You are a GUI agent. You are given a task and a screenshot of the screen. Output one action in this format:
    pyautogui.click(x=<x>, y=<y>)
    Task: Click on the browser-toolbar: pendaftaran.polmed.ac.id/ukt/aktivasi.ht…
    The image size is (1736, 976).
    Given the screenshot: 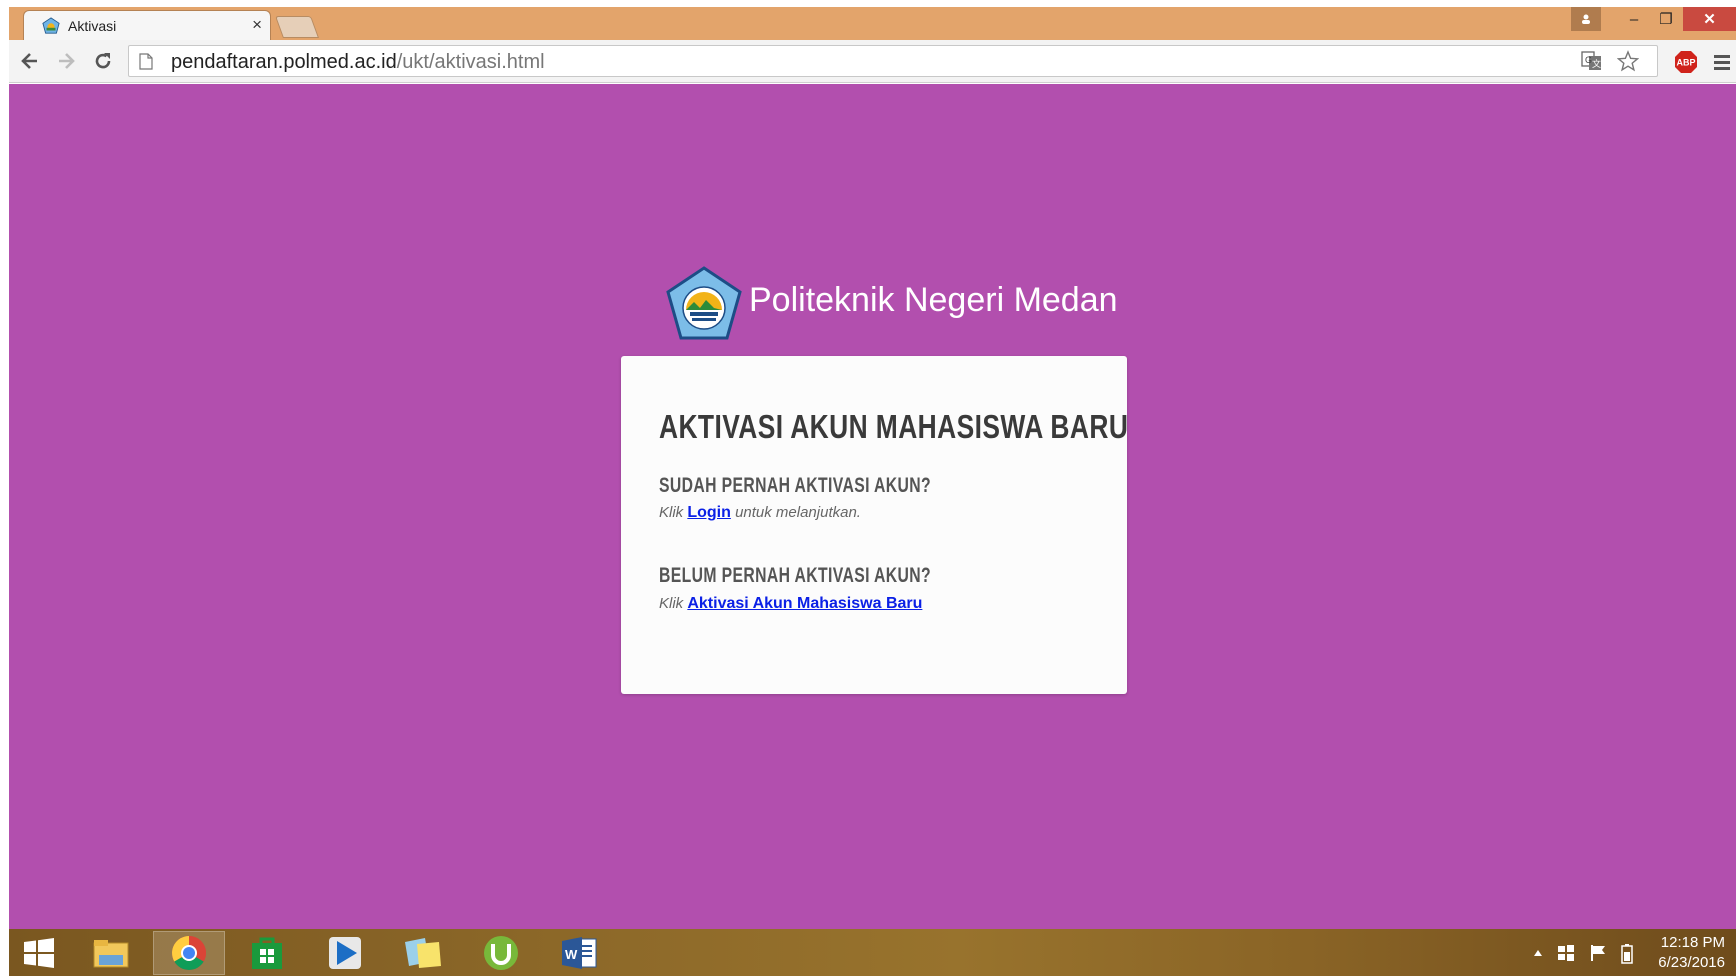 What is the action you would take?
    pyautogui.click(x=872, y=61)
    